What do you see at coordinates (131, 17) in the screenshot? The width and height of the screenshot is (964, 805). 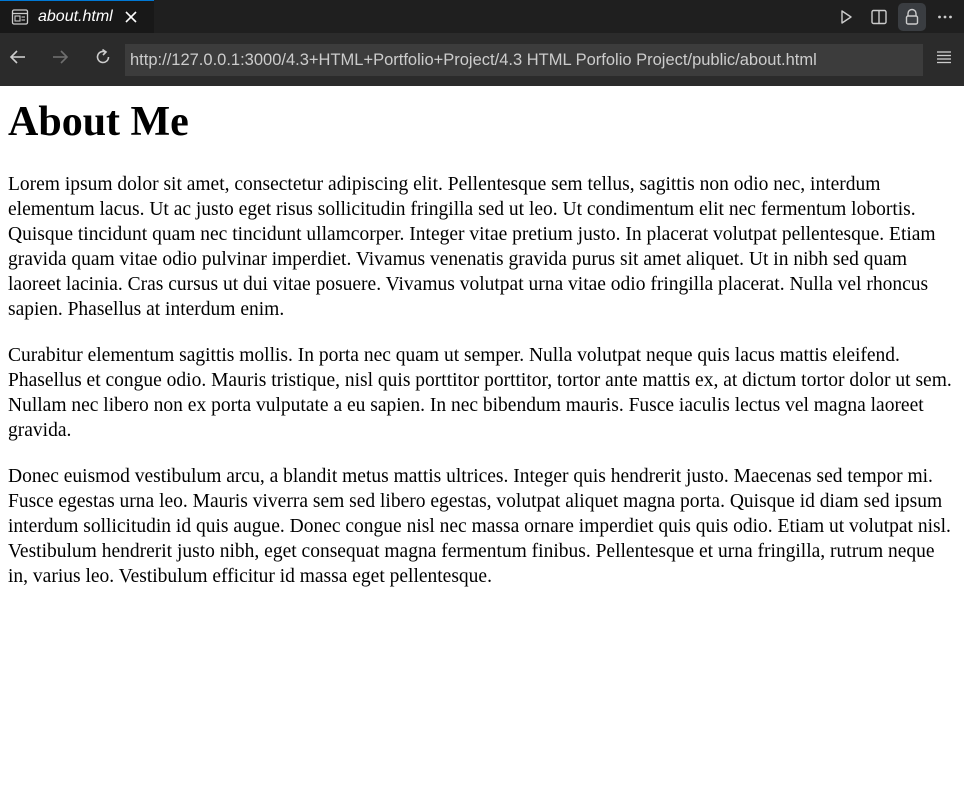 I see `close-icon` at bounding box center [131, 17].